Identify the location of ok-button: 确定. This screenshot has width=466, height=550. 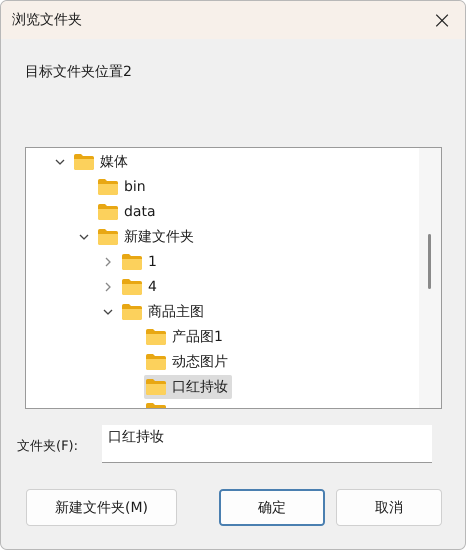
(272, 507).